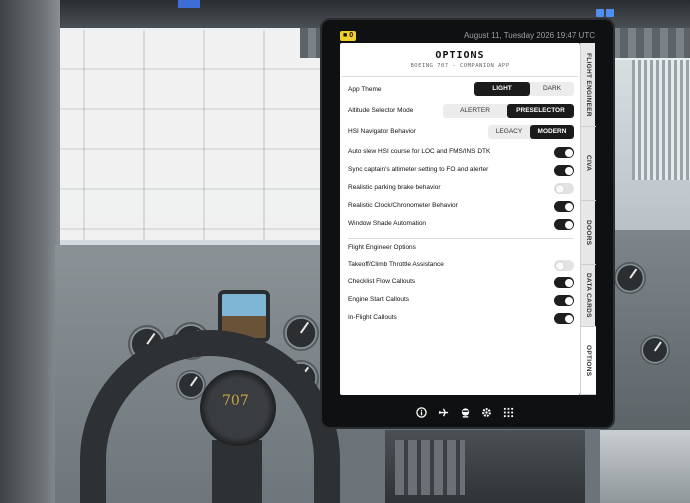 The height and width of the screenshot is (503, 690). What do you see at coordinates (486, 412) in the screenshot?
I see `gear-icon` at bounding box center [486, 412].